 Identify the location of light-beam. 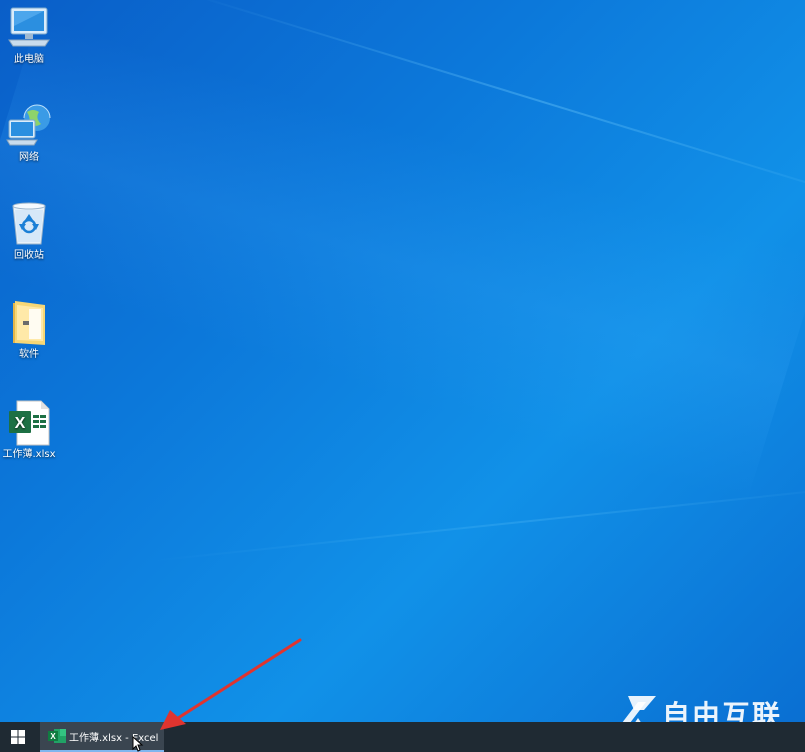
(477, 521).